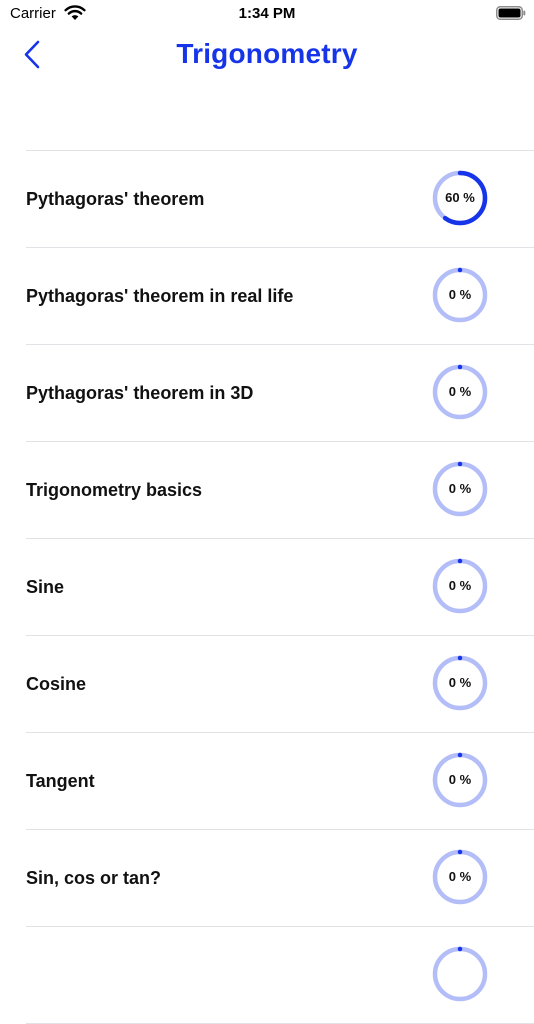 The image size is (534, 1024). Describe the element at coordinates (280, 975) in the screenshot. I see `topic-row` at that location.